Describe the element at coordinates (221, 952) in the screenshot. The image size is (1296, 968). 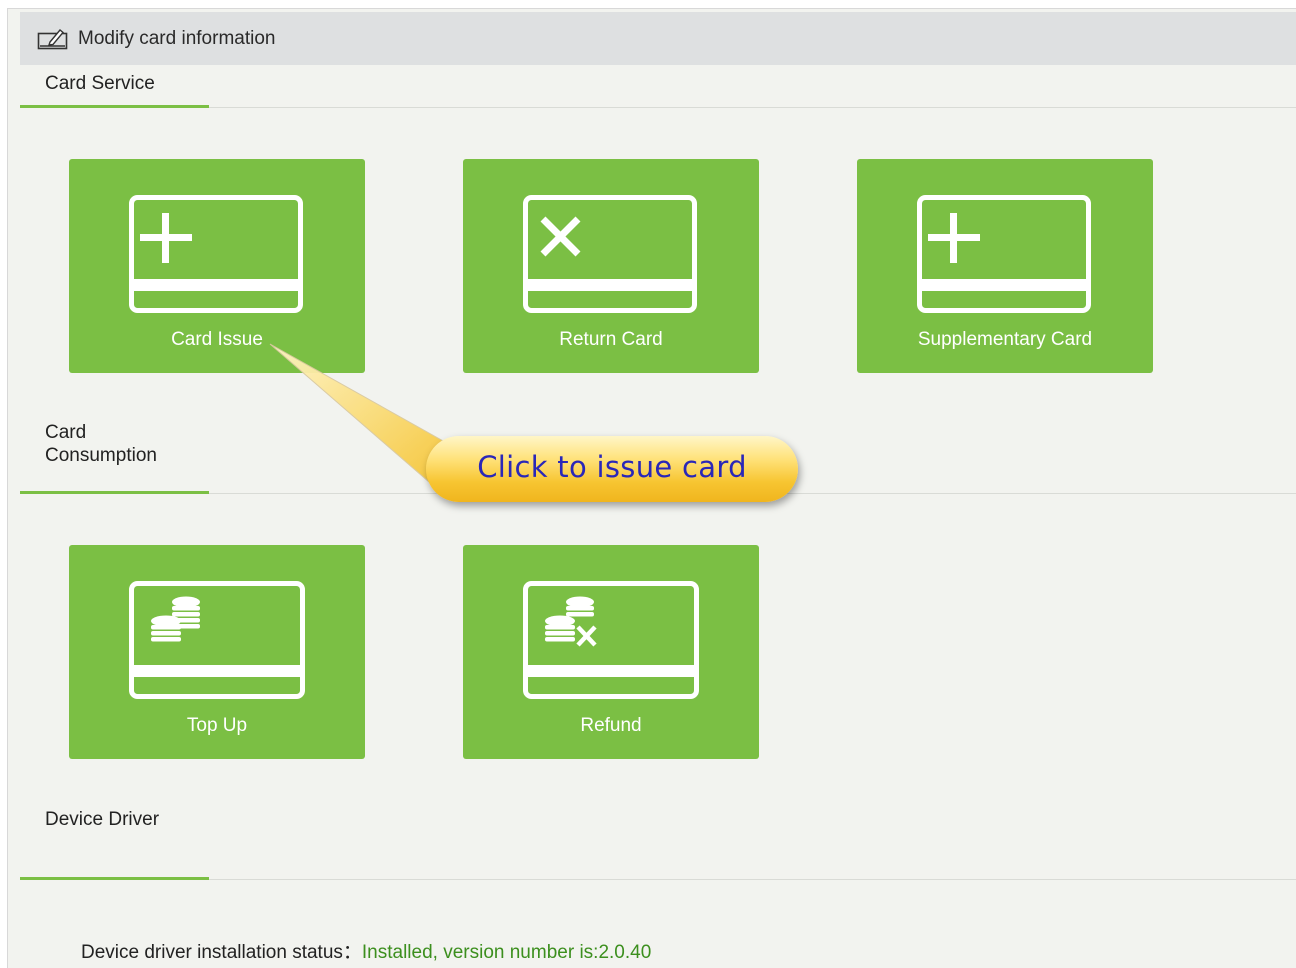
I see `driver-status-label: Device driver installation status：` at that location.